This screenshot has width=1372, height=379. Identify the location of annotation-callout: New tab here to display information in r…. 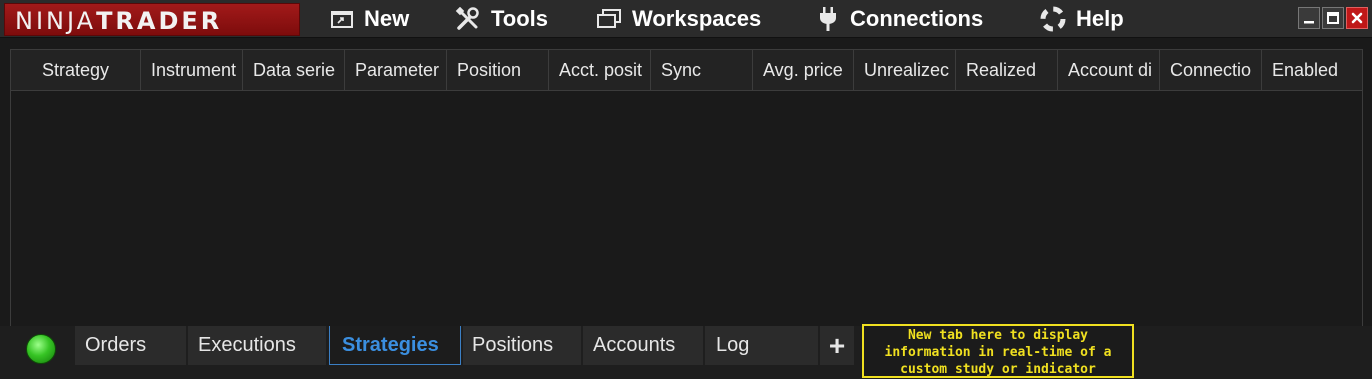
(998, 351).